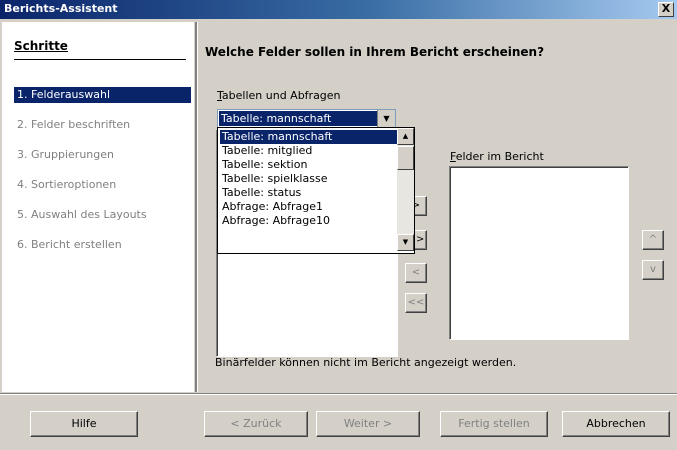  Describe the element at coordinates (298, 118) in the screenshot. I see `combobox-selected-value: Tabelle: mannschaft` at that location.